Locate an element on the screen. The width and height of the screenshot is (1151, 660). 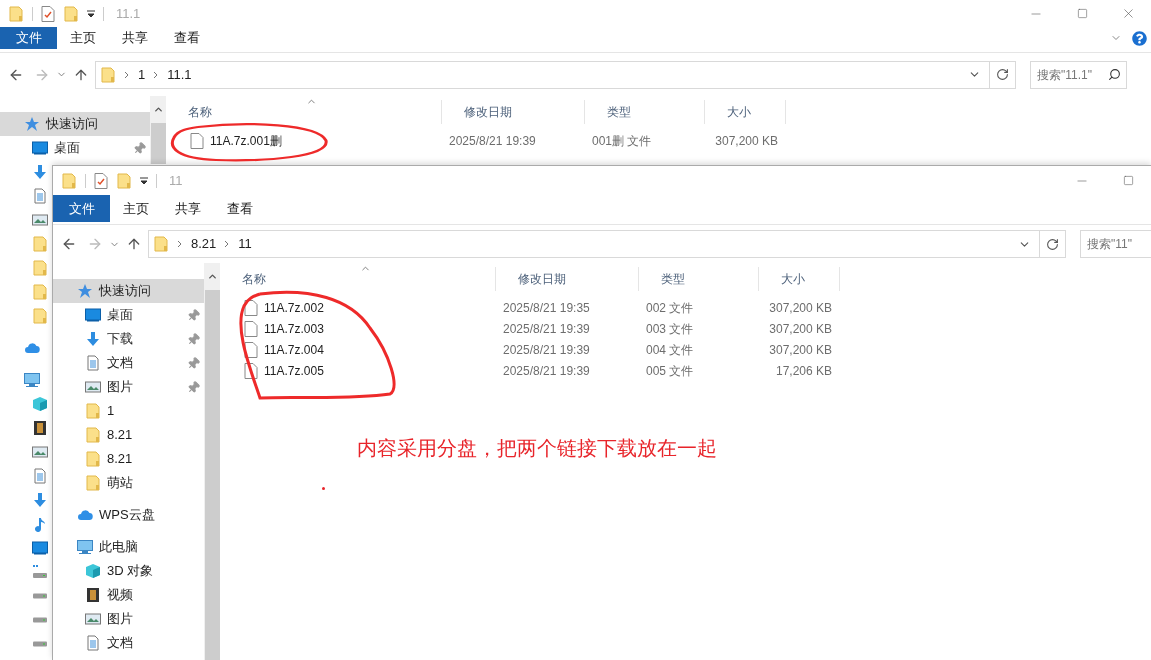
up-button is located at coordinates (134, 244).